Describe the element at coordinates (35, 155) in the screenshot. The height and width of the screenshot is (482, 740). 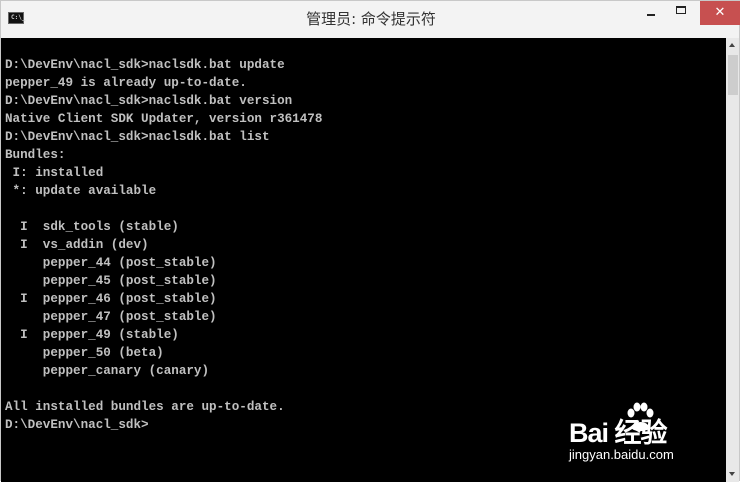
I see `console-line: Bundles:` at that location.